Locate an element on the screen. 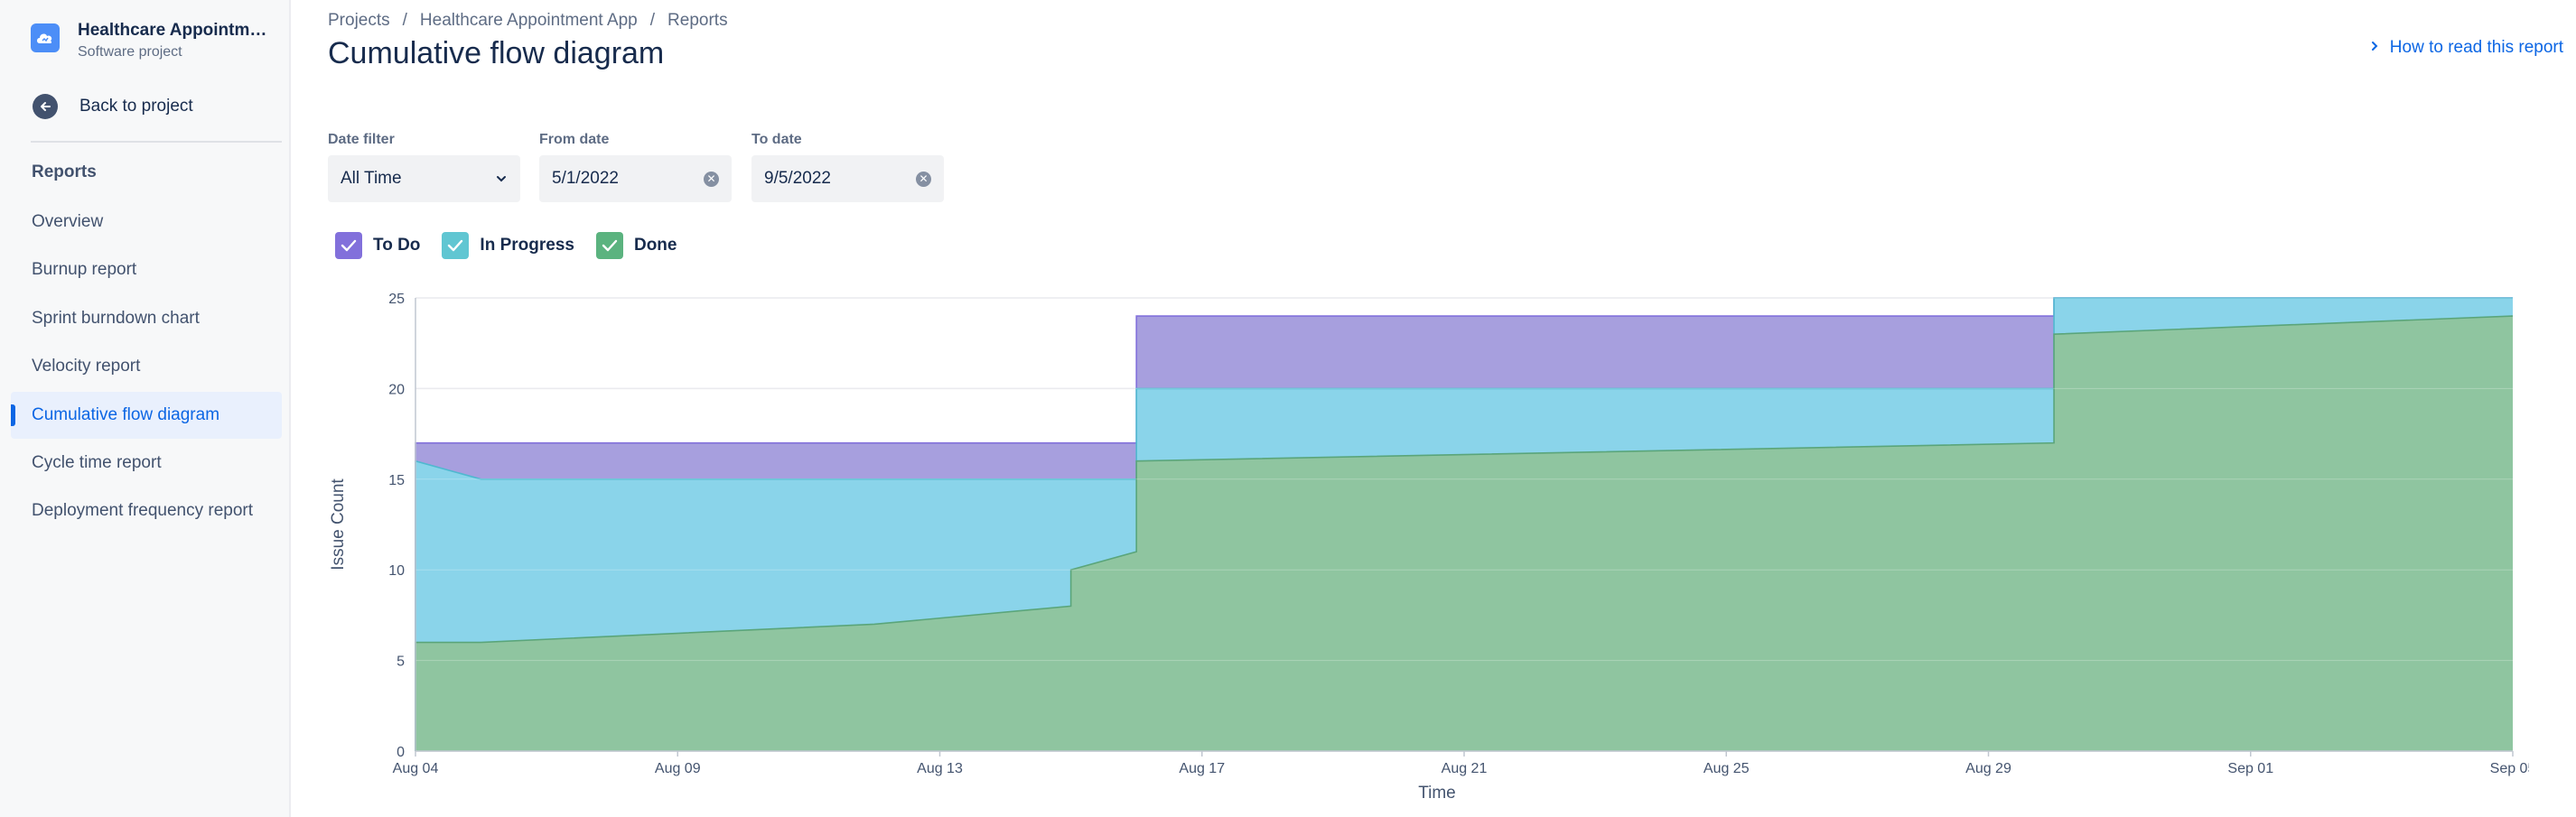 The height and width of the screenshot is (817, 2576). project-type: Software project is located at coordinates (130, 52).